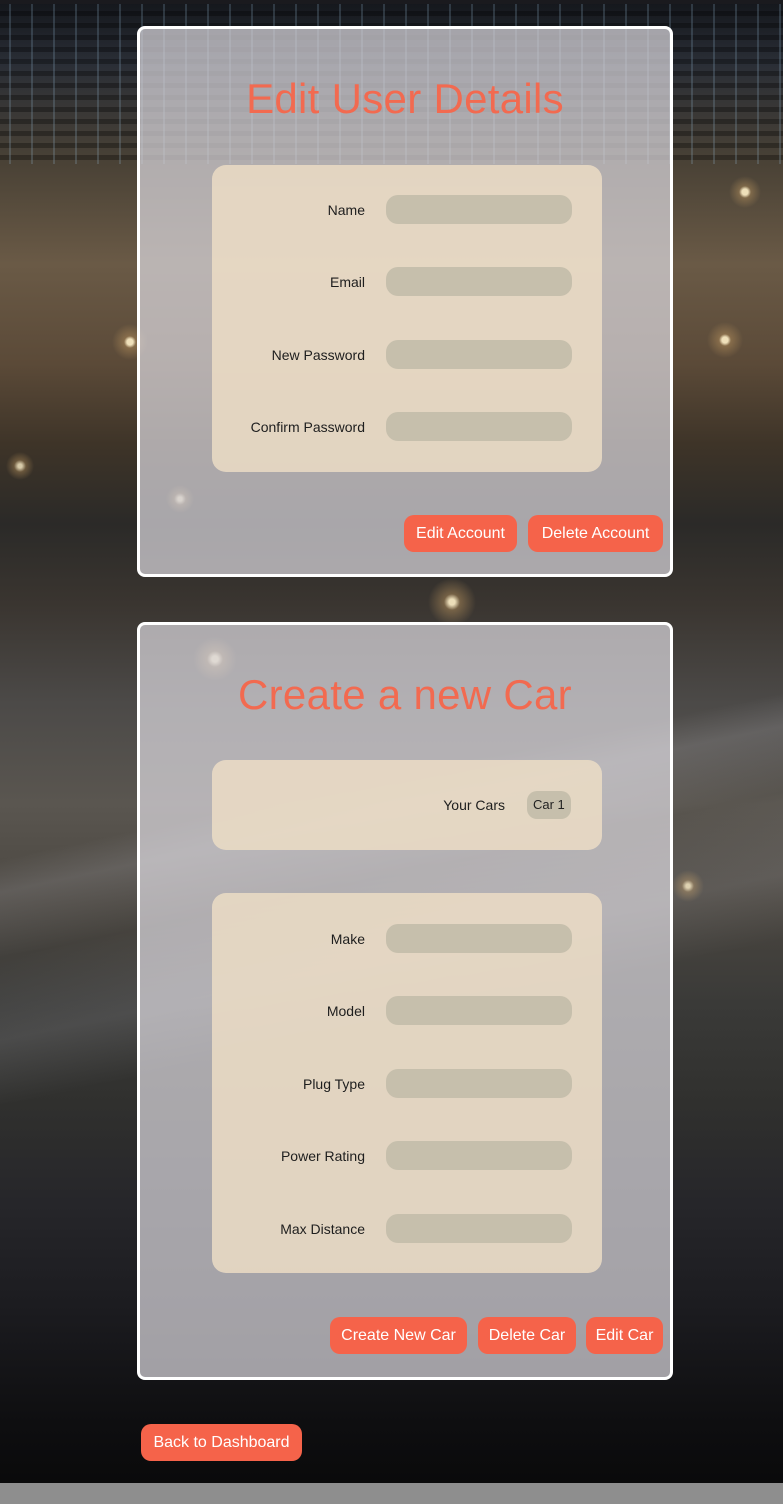  What do you see at coordinates (479, 354) in the screenshot?
I see `new-password-field` at bounding box center [479, 354].